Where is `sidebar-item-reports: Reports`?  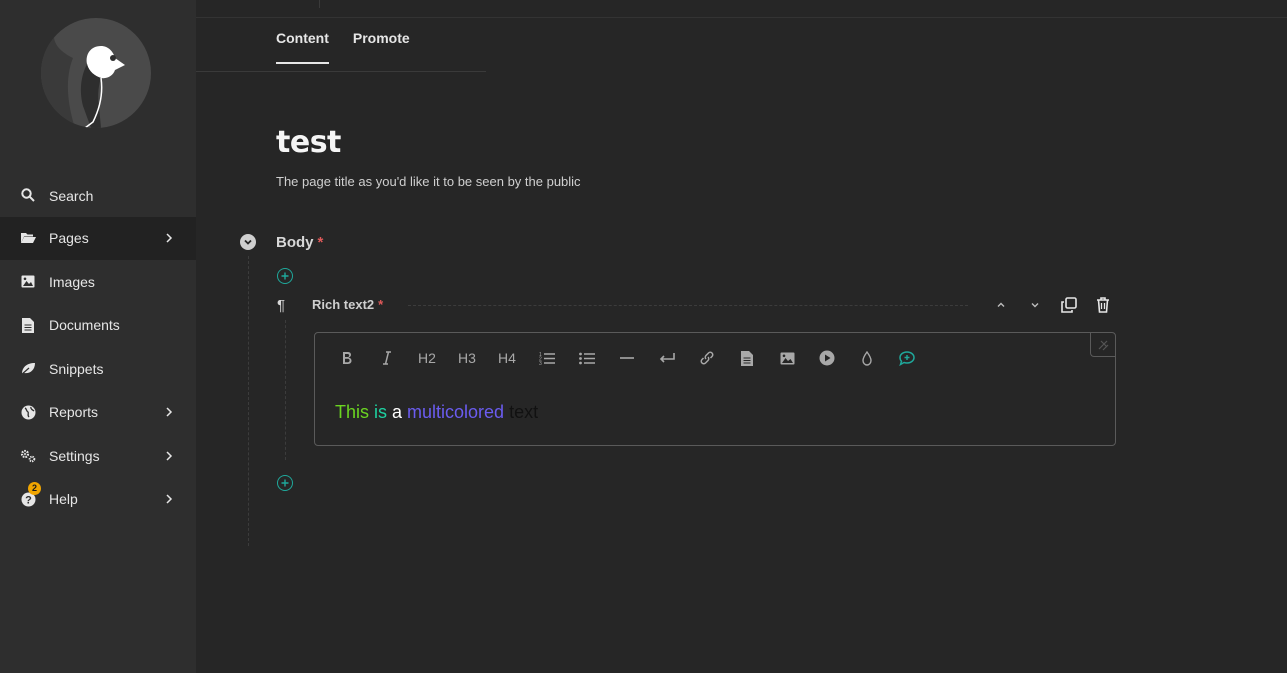
sidebar-item-reports: Reports is located at coordinates (98, 413).